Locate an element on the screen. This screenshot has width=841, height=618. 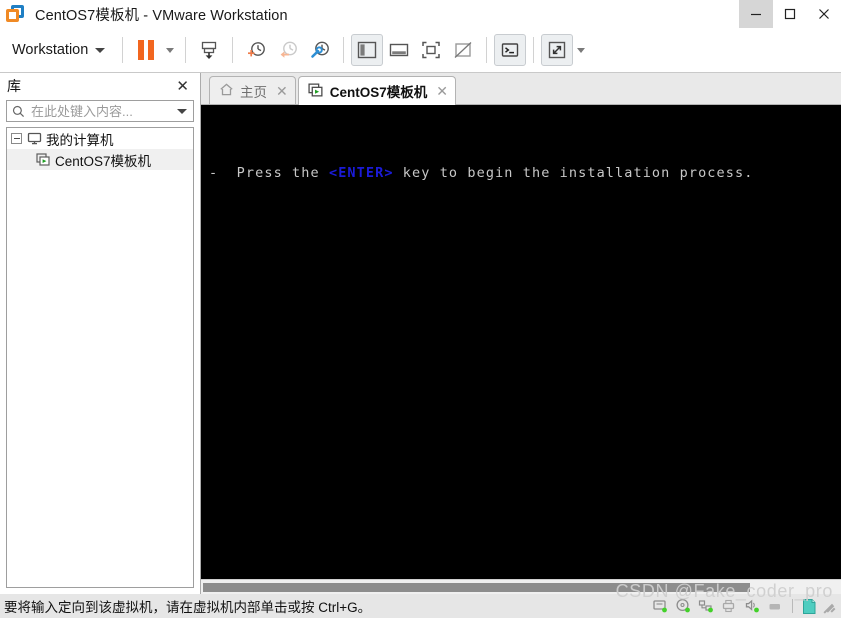
snapshot-manager-icon is located at coordinates (320, 49).